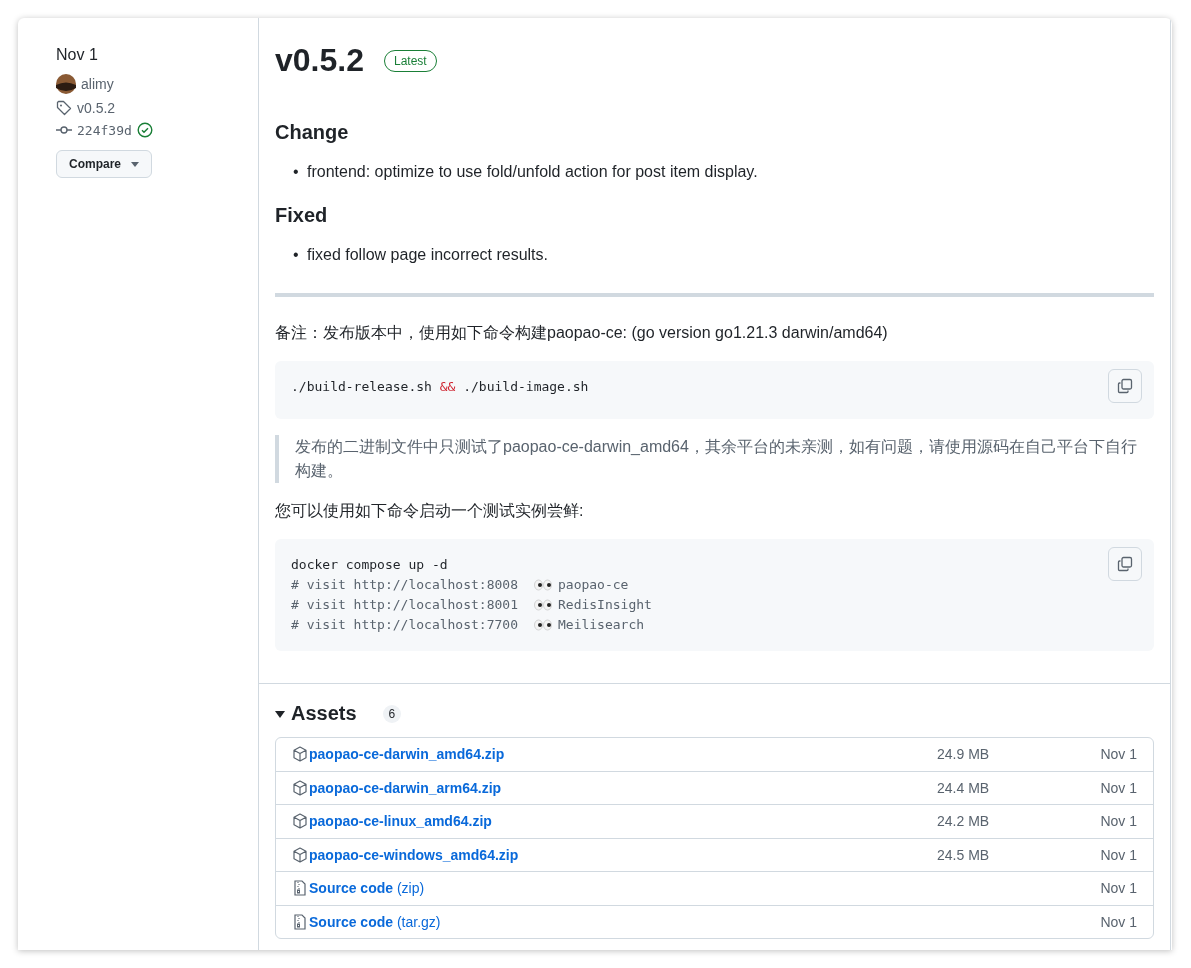 The width and height of the screenshot is (1191, 968). What do you see at coordinates (601, 625) in the screenshot?
I see `code-comment: Meilisearch` at bounding box center [601, 625].